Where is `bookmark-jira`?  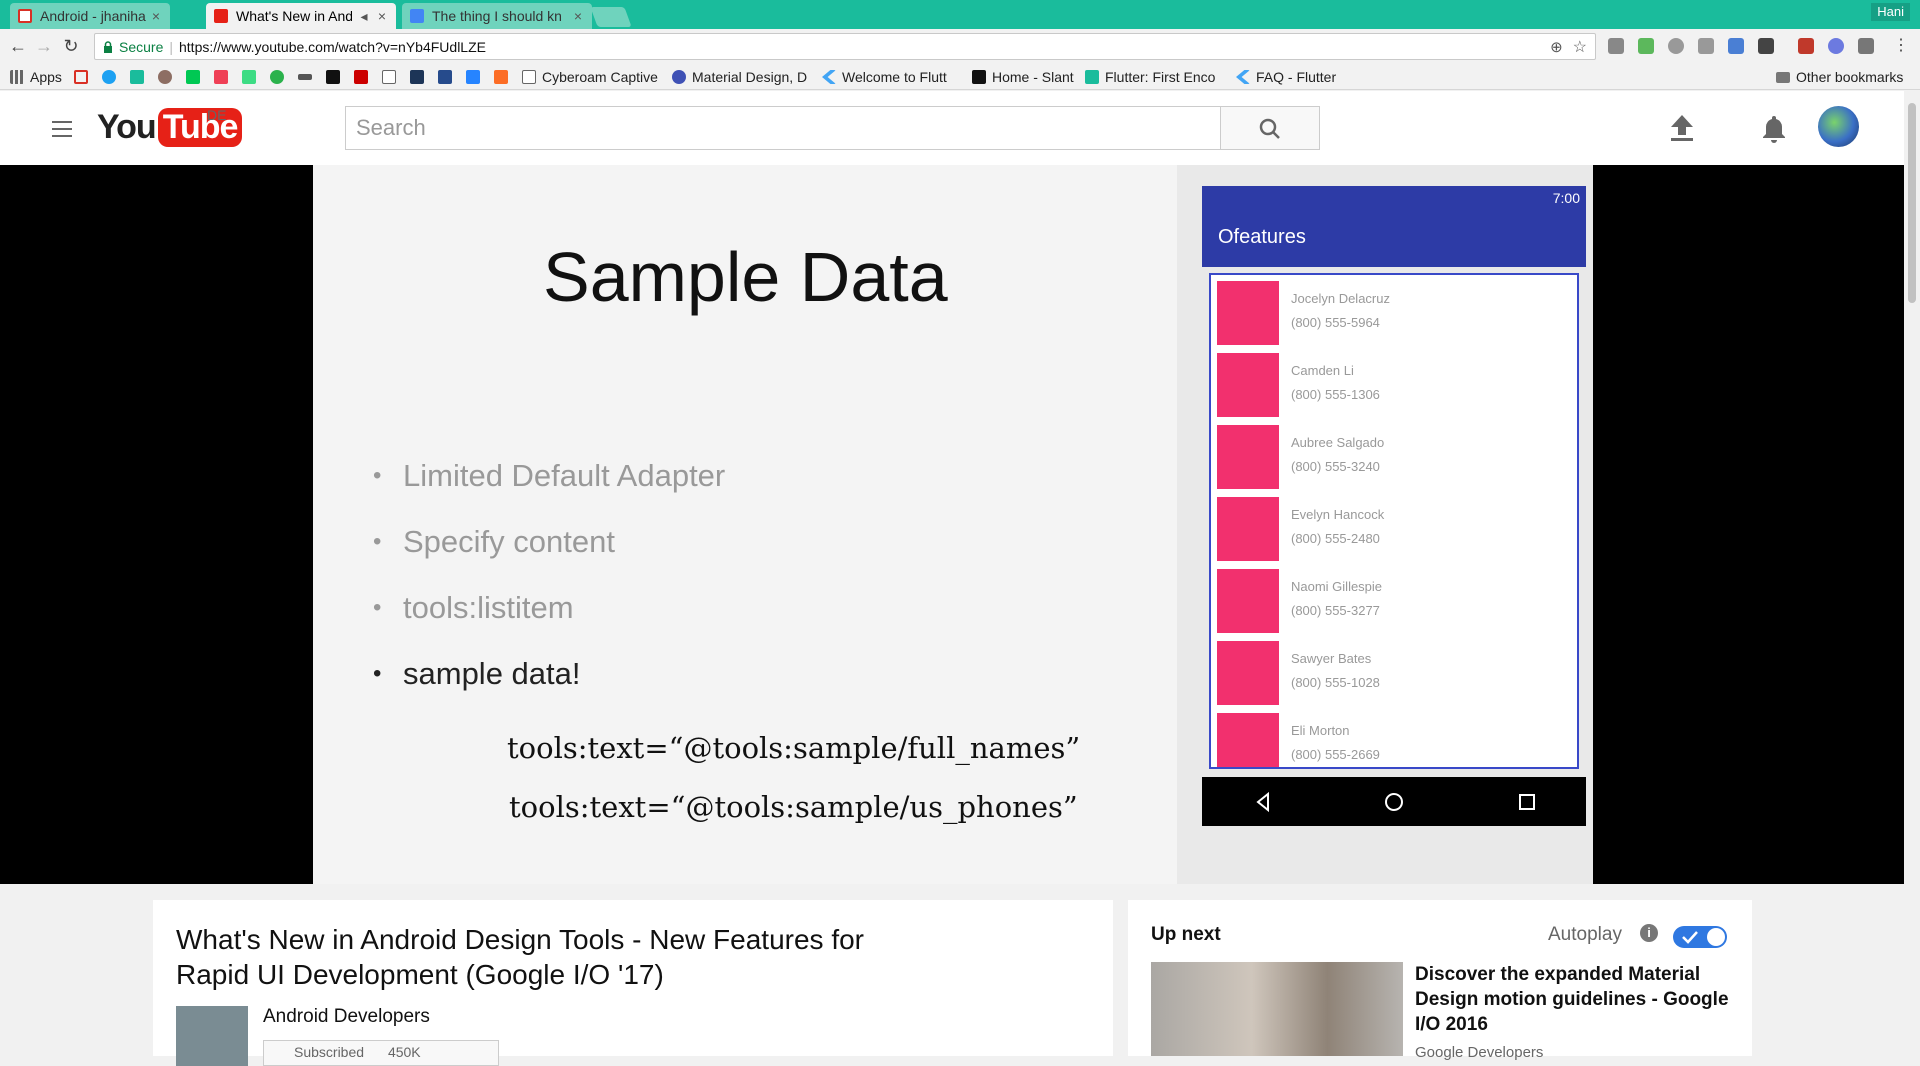 bookmark-jira is located at coordinates (473, 77).